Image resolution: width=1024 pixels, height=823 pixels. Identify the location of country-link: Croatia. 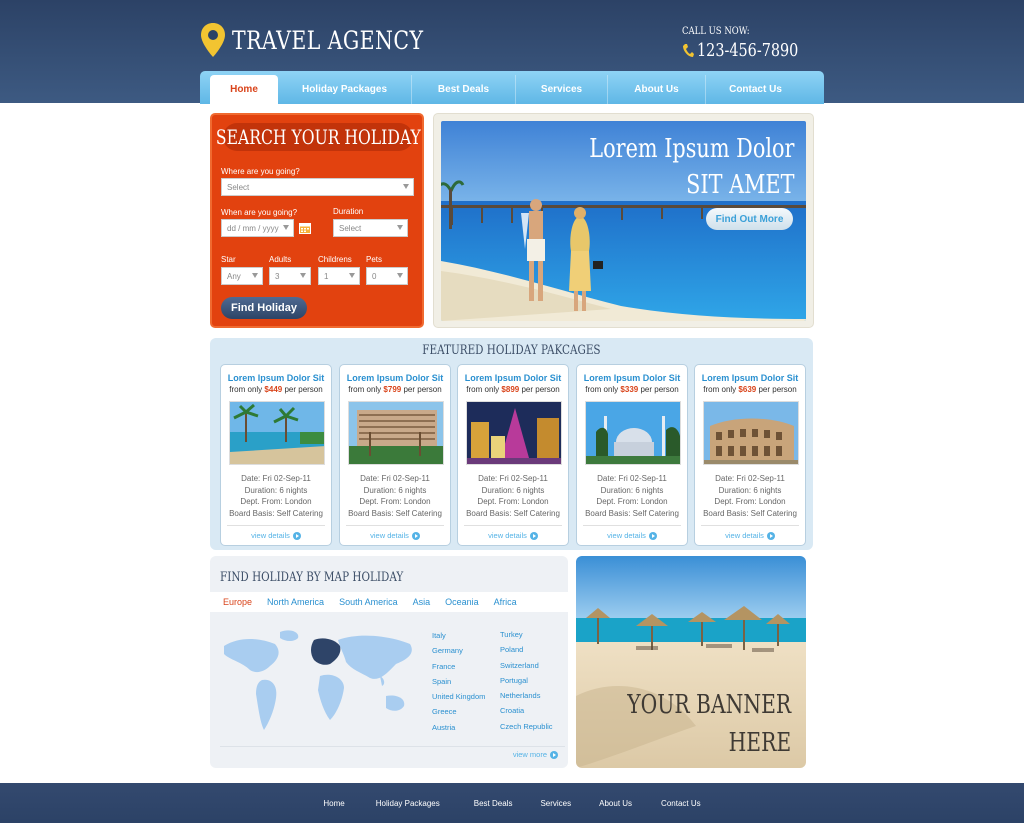
(526, 710).